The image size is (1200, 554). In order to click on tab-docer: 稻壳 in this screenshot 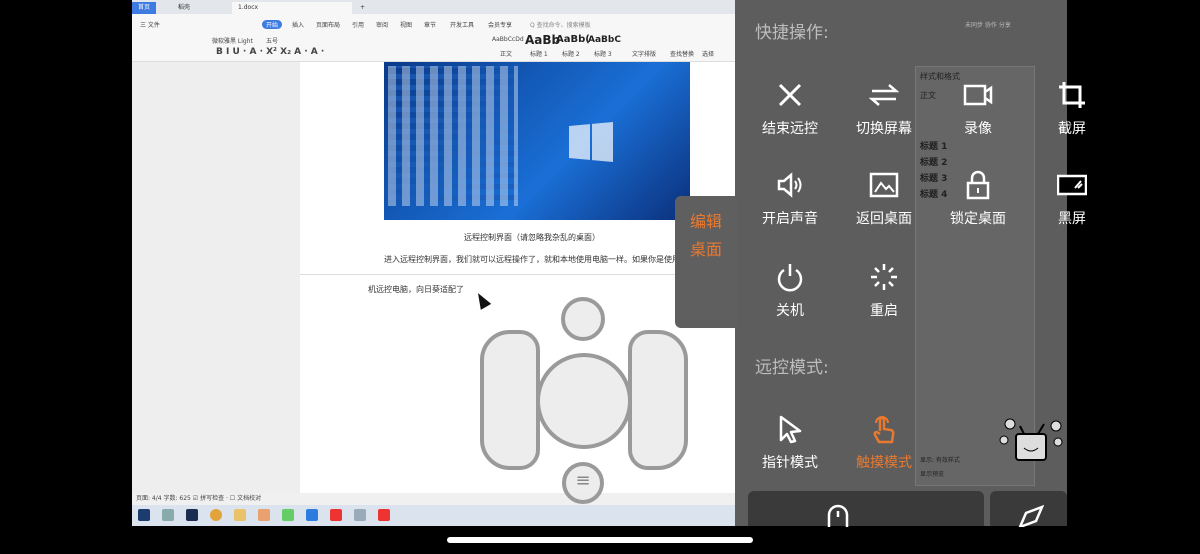, I will do `click(184, 8)`.